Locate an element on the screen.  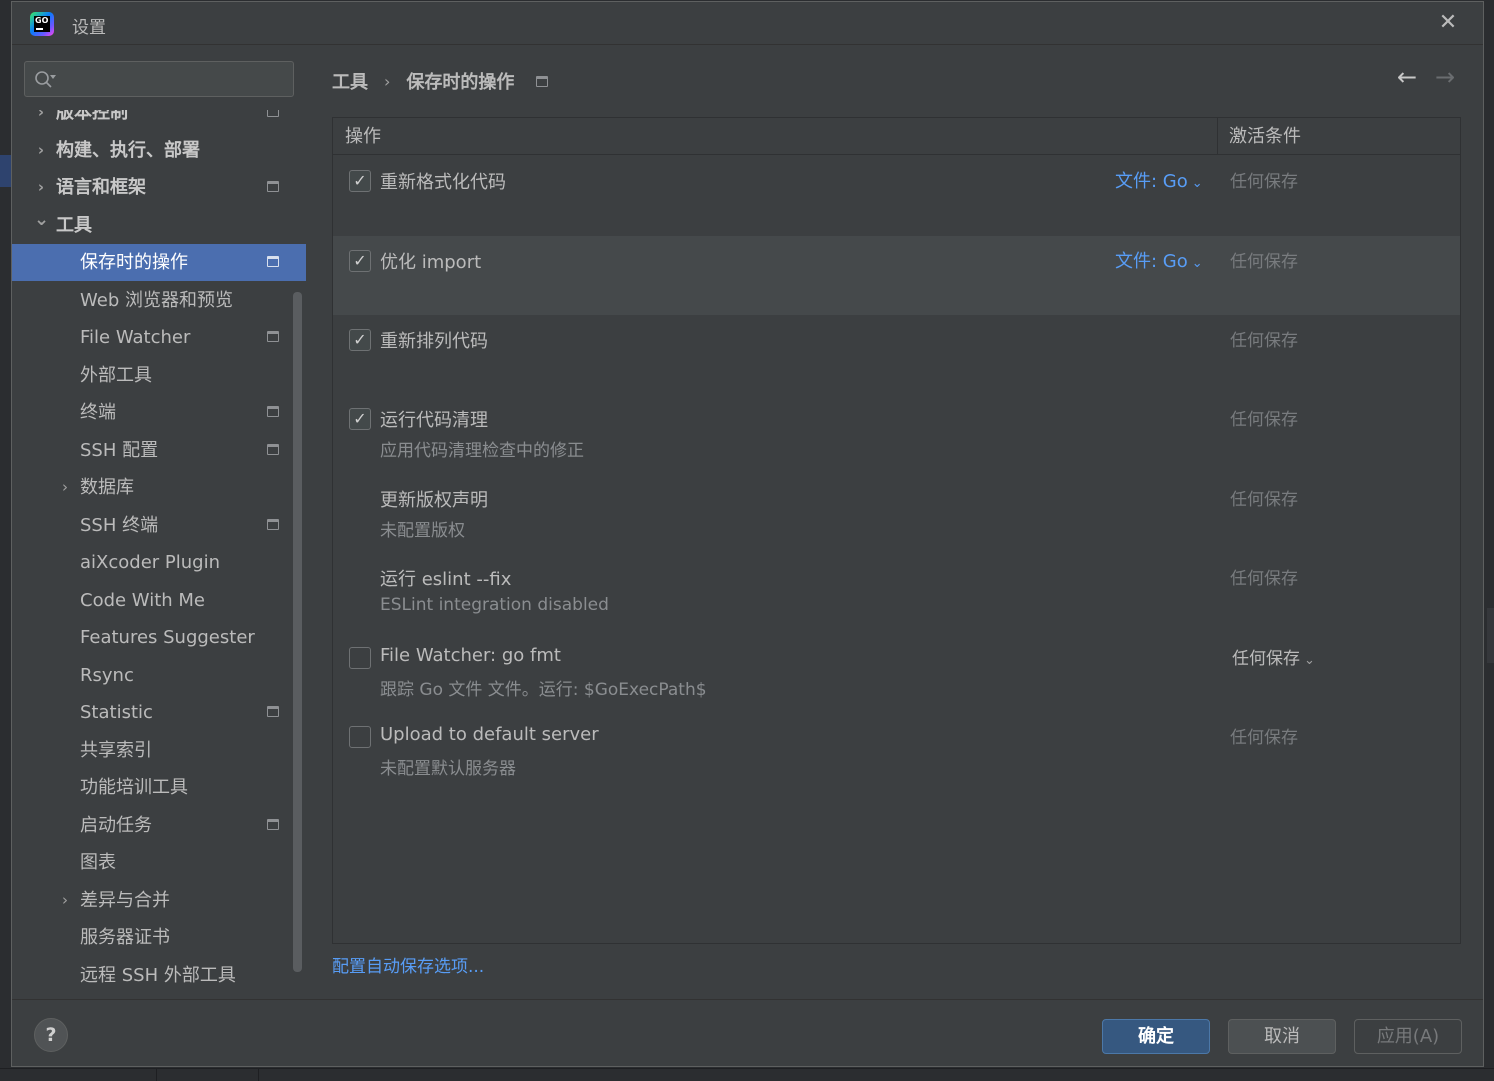
search-input is located at coordinates (159, 79).